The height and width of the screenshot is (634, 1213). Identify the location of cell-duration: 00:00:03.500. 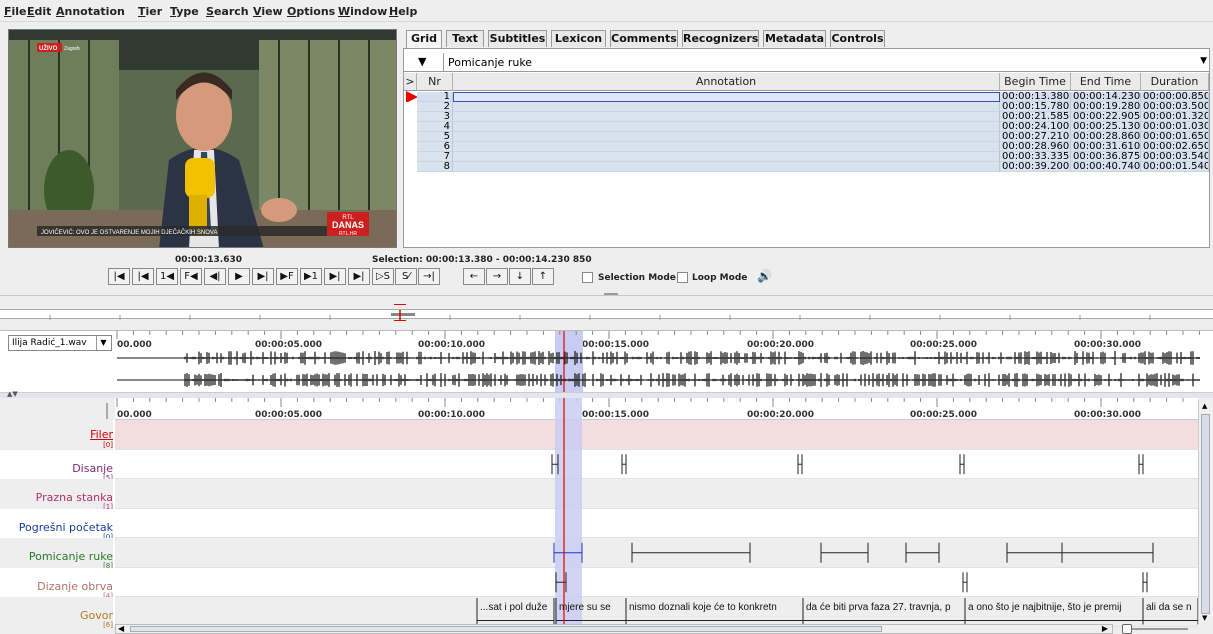
(1175, 107).